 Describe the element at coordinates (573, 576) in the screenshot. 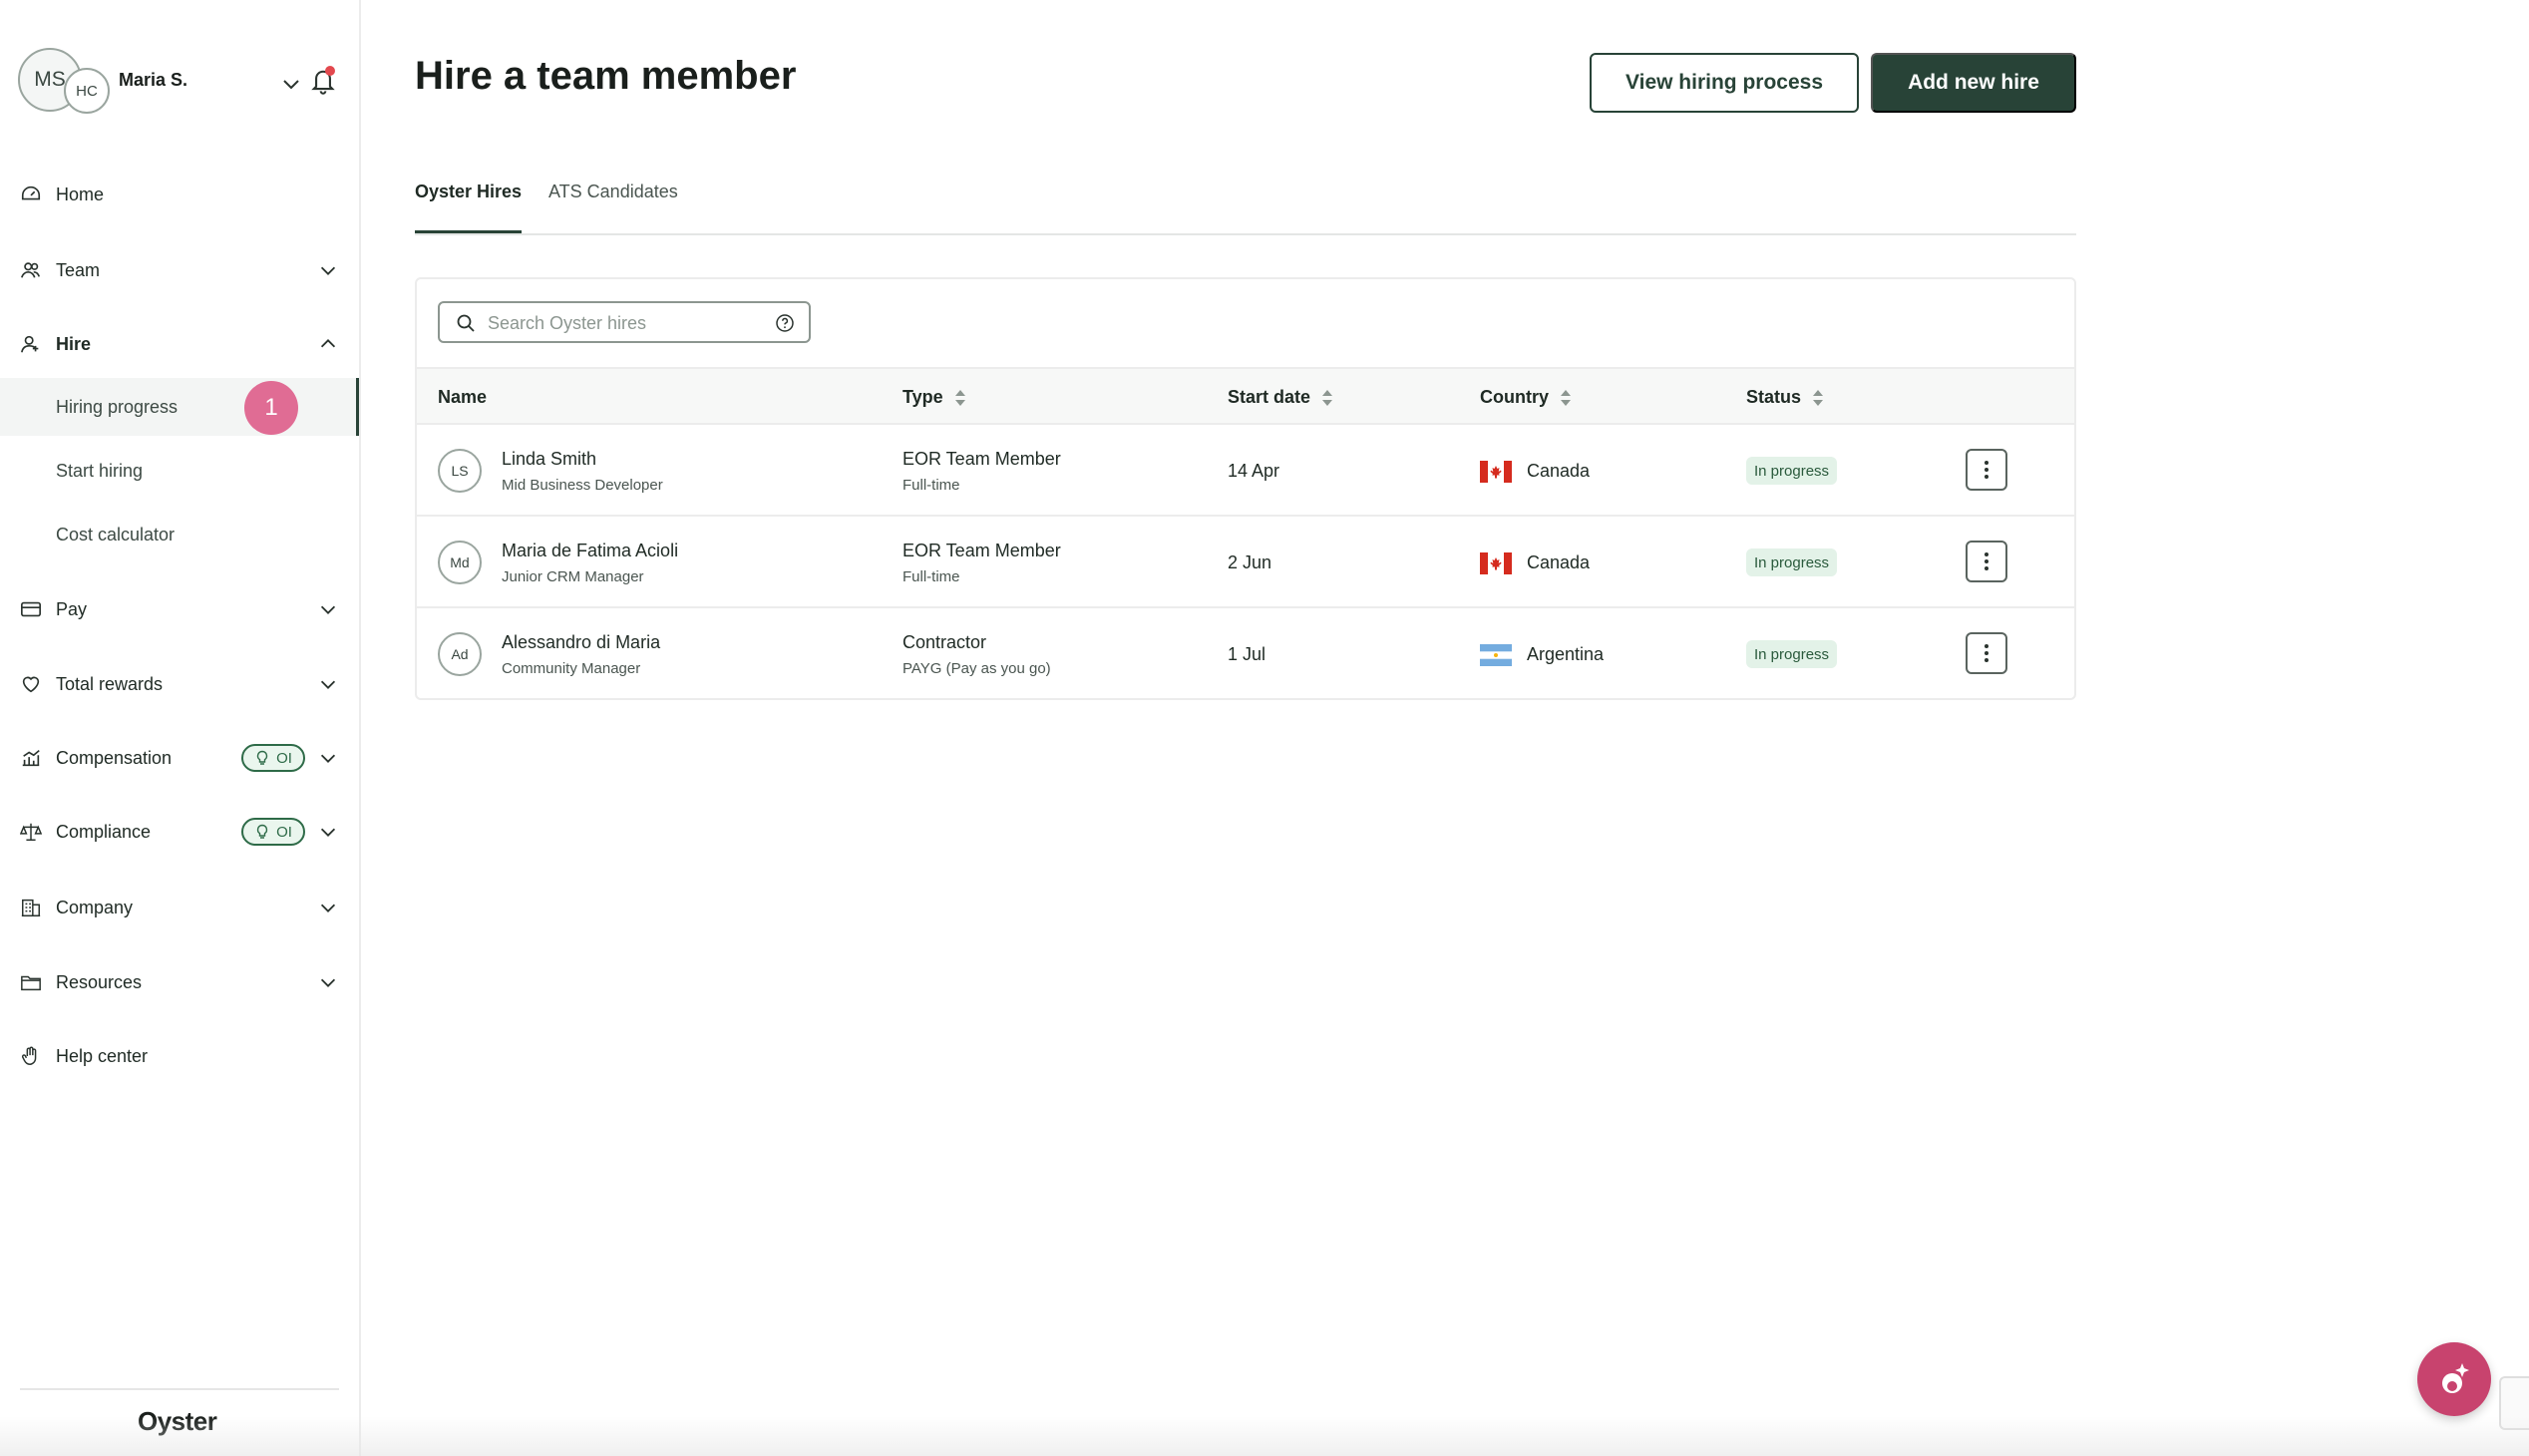

I see `hire-role: Junior CRM Manager` at that location.